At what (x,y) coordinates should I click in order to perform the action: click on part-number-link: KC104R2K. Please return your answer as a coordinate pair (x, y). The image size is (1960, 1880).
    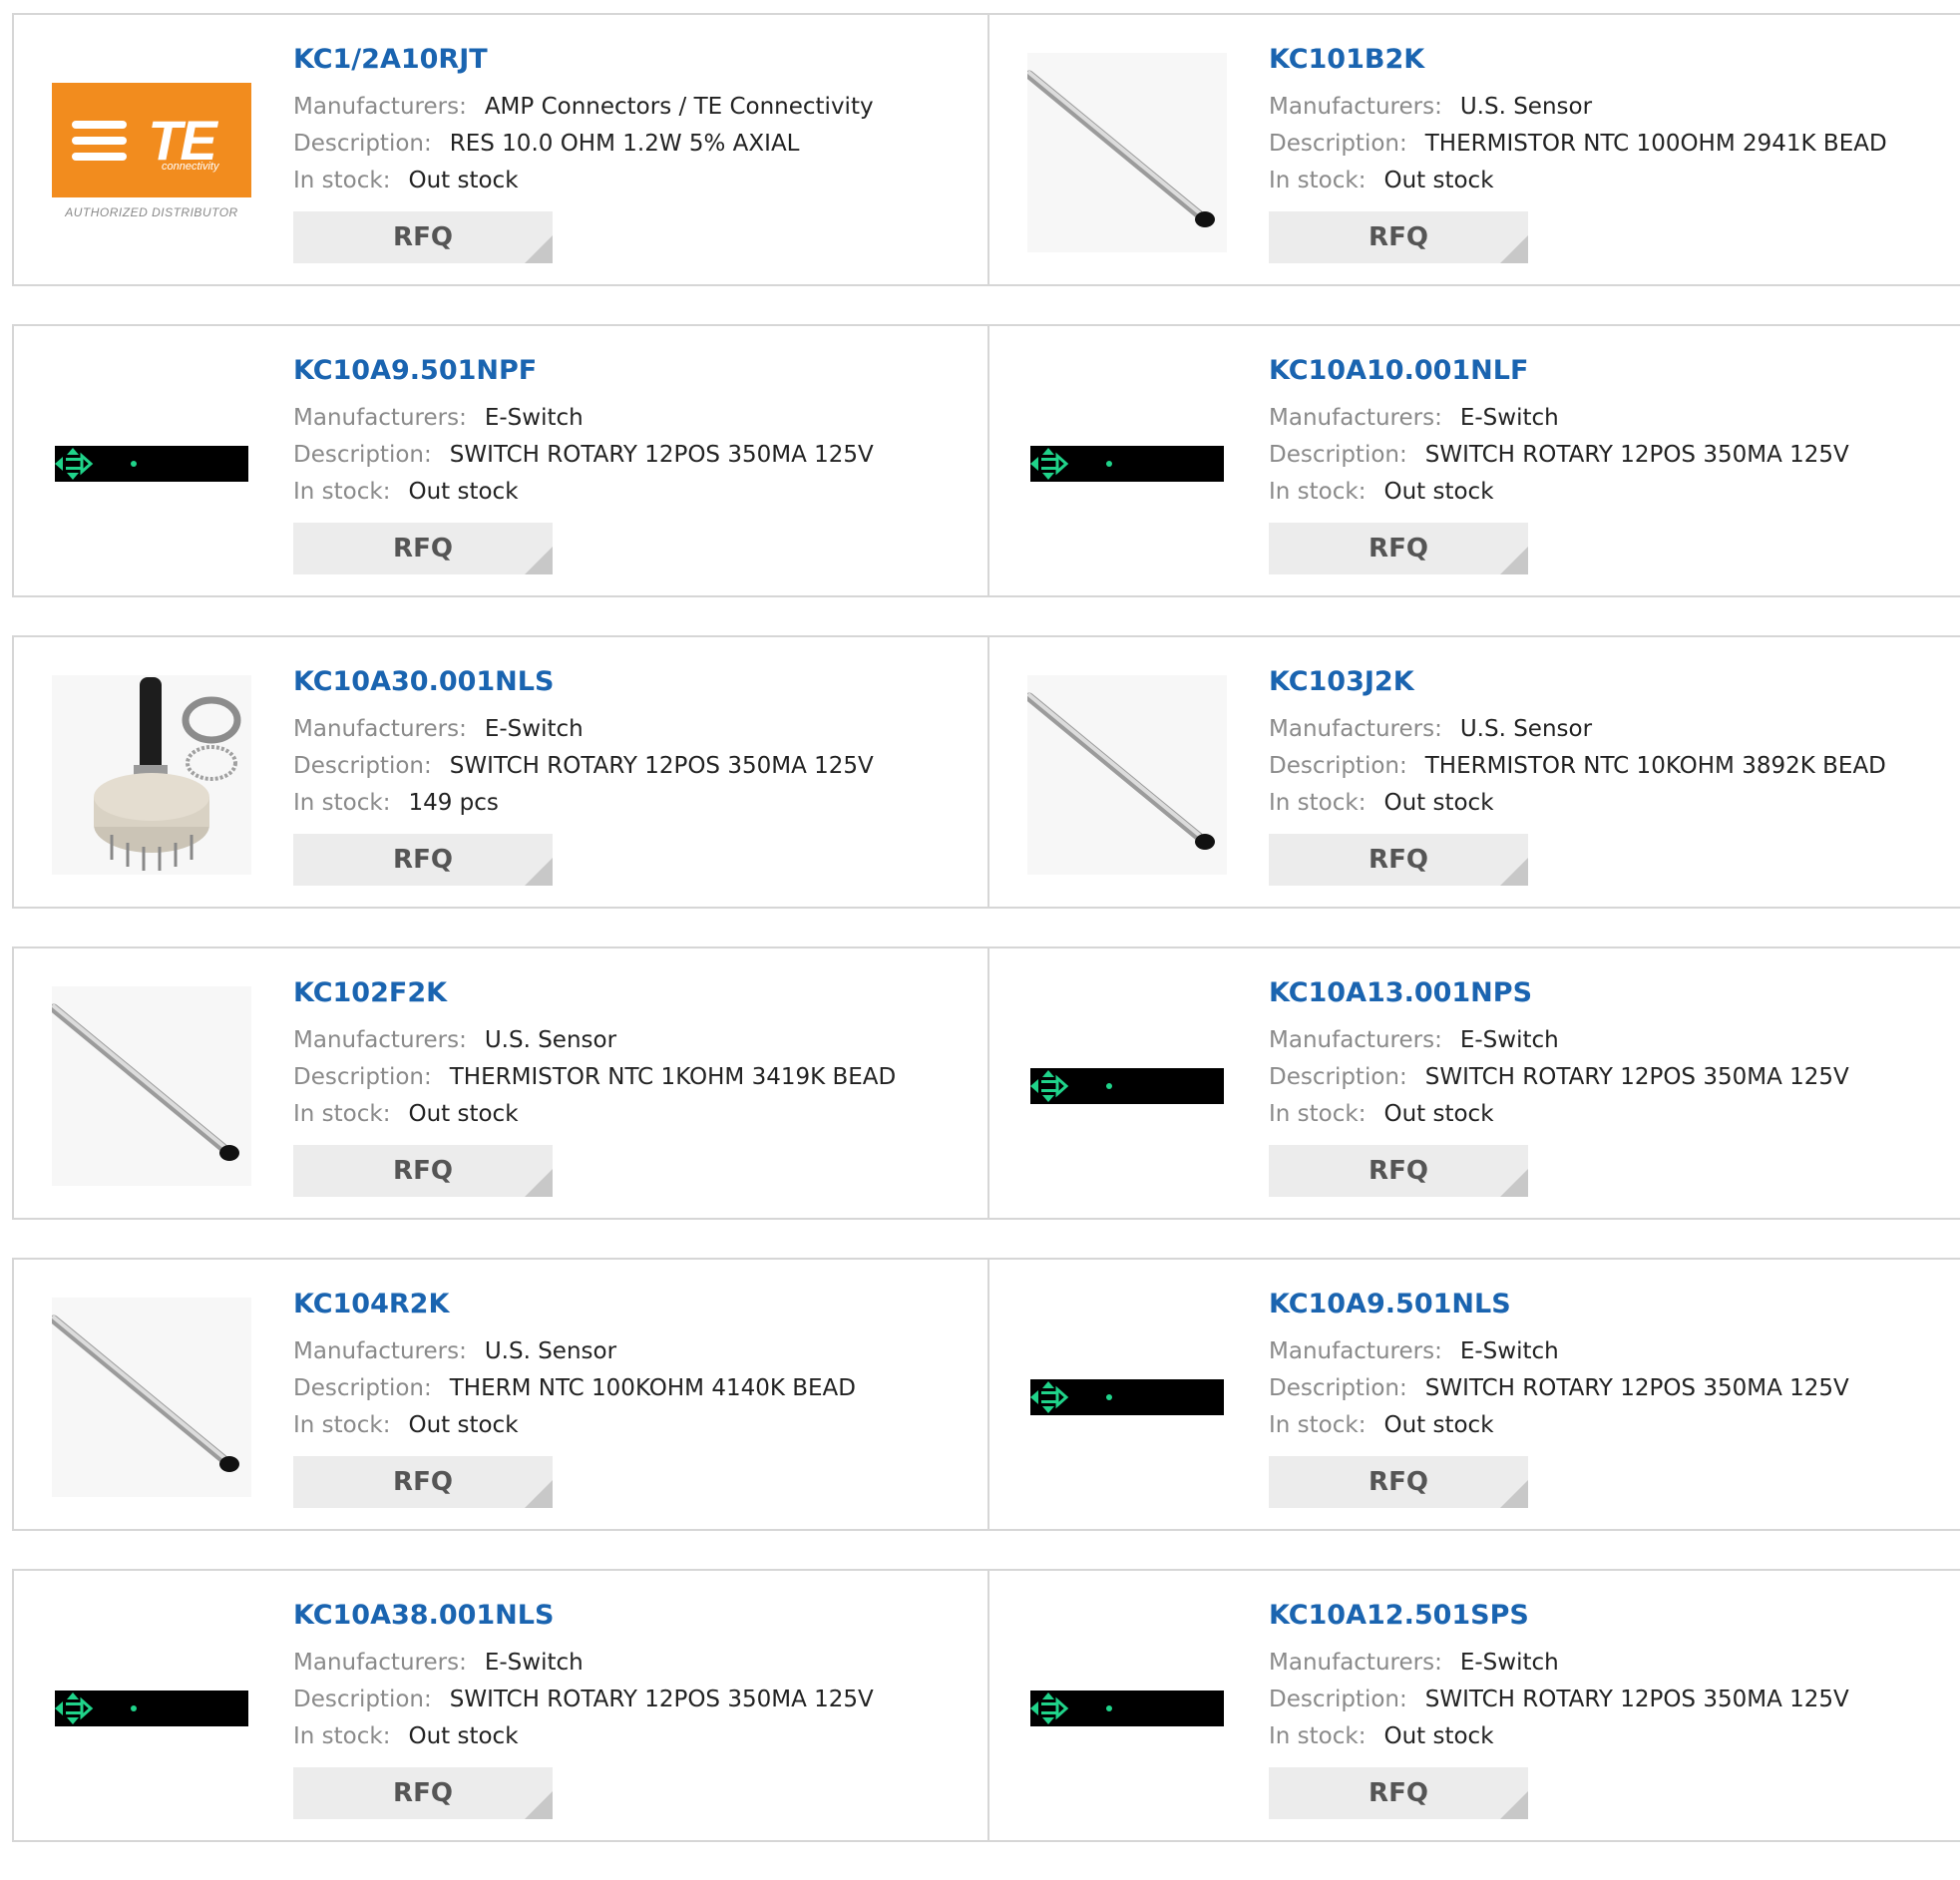
    Looking at the image, I should click on (636, 1304).